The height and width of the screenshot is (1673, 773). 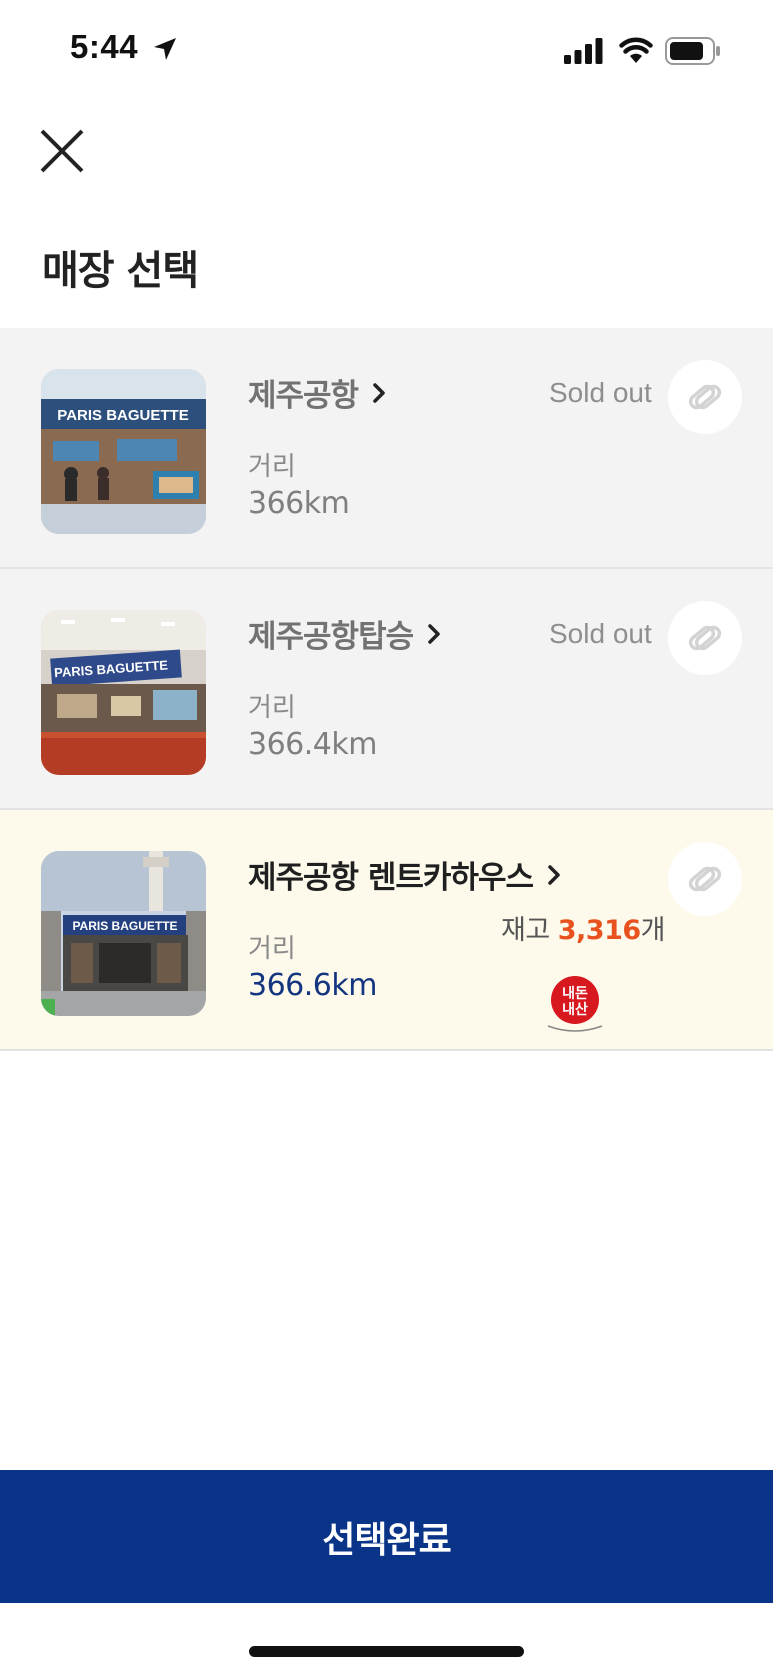 I want to click on badge-line2: 내산, so click(x=575, y=1009).